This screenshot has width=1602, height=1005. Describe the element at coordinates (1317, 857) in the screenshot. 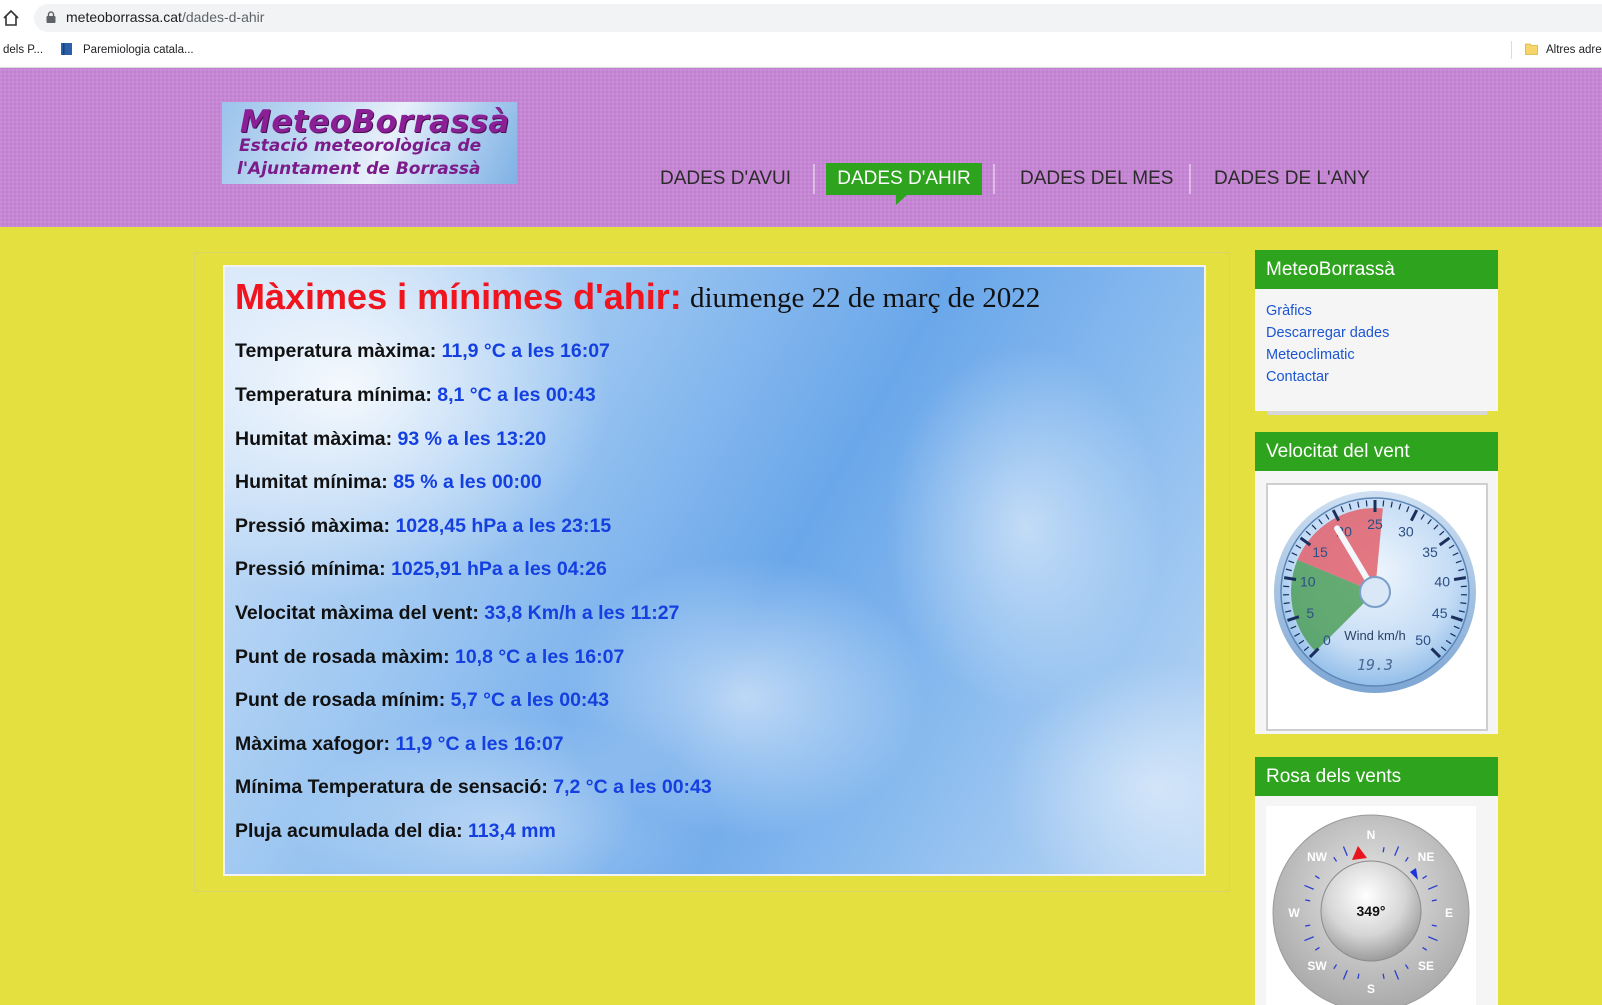

I see `compass-nw: NW` at that location.